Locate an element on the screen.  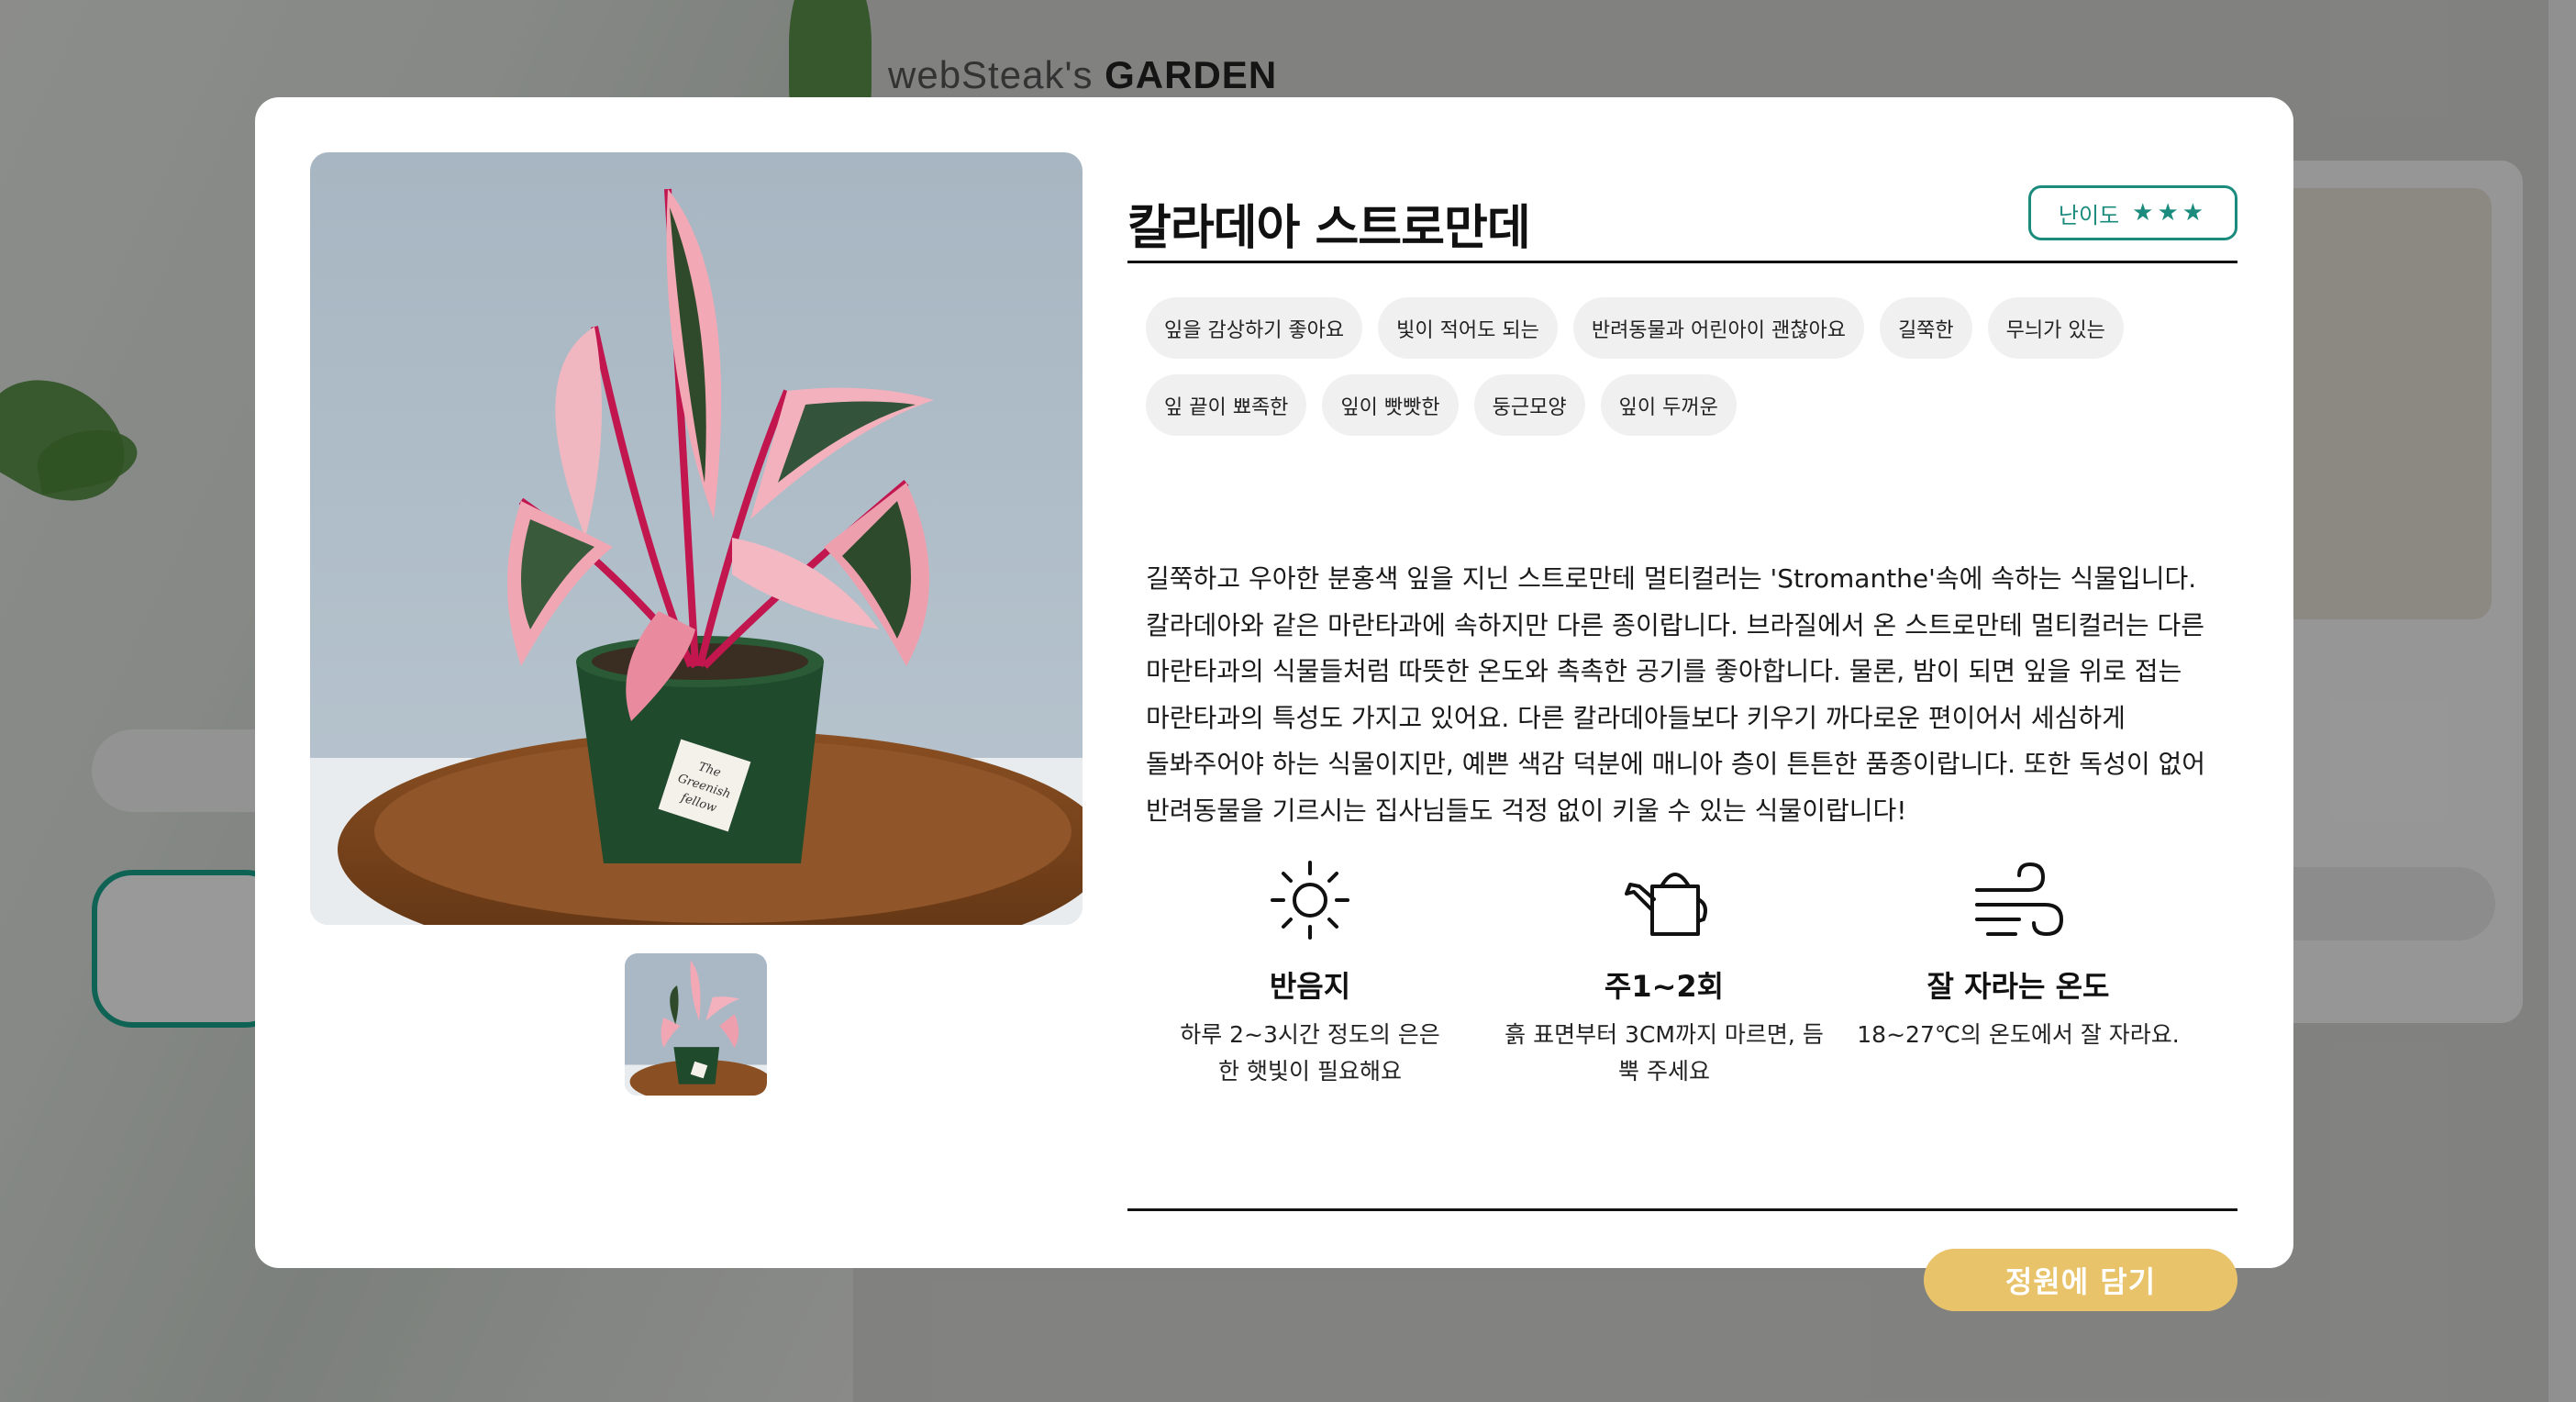
care-item-water: 주1~2회 흙 표면부터 3CM까지 마르면, 듬뿍 주세요 is located at coordinates (1664, 970).